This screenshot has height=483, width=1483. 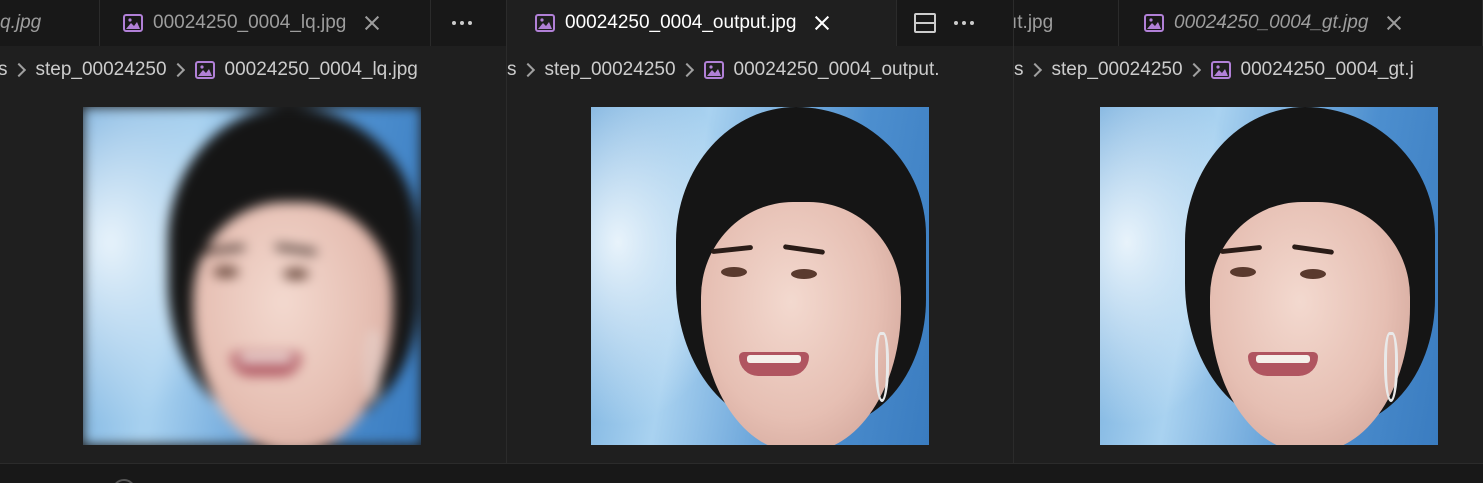 What do you see at coordinates (821, 70) in the screenshot?
I see `breadcrumb-item: 00024250_0004_output.` at bounding box center [821, 70].